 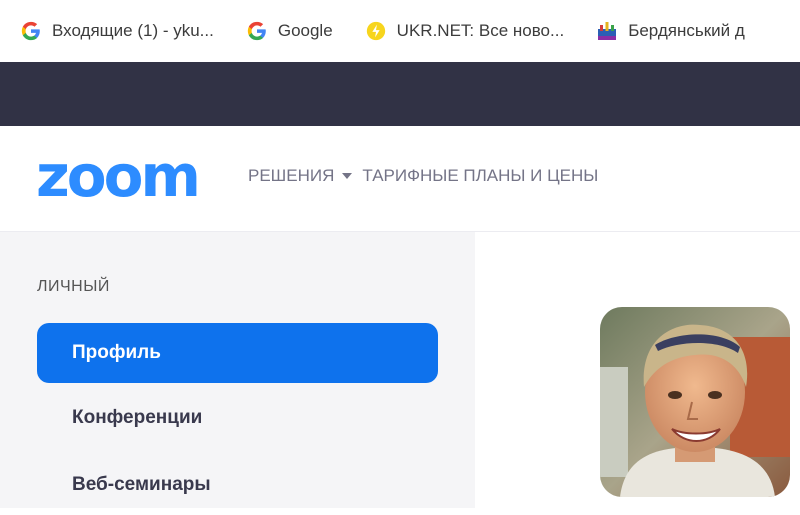 I want to click on chevron-down-icon, so click(x=347, y=176).